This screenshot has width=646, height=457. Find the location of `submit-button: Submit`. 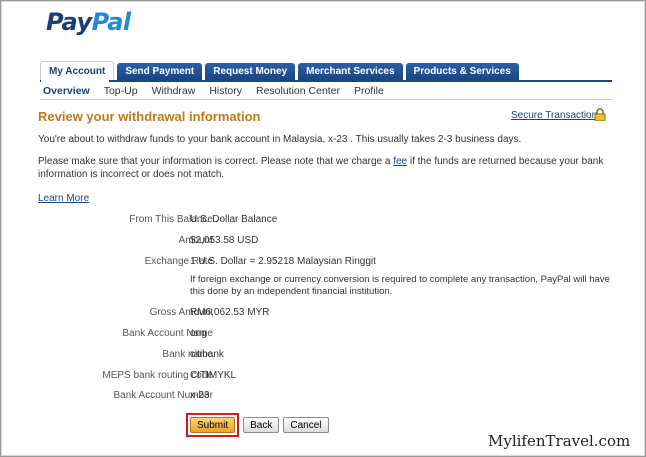

submit-button: Submit is located at coordinates (213, 425).